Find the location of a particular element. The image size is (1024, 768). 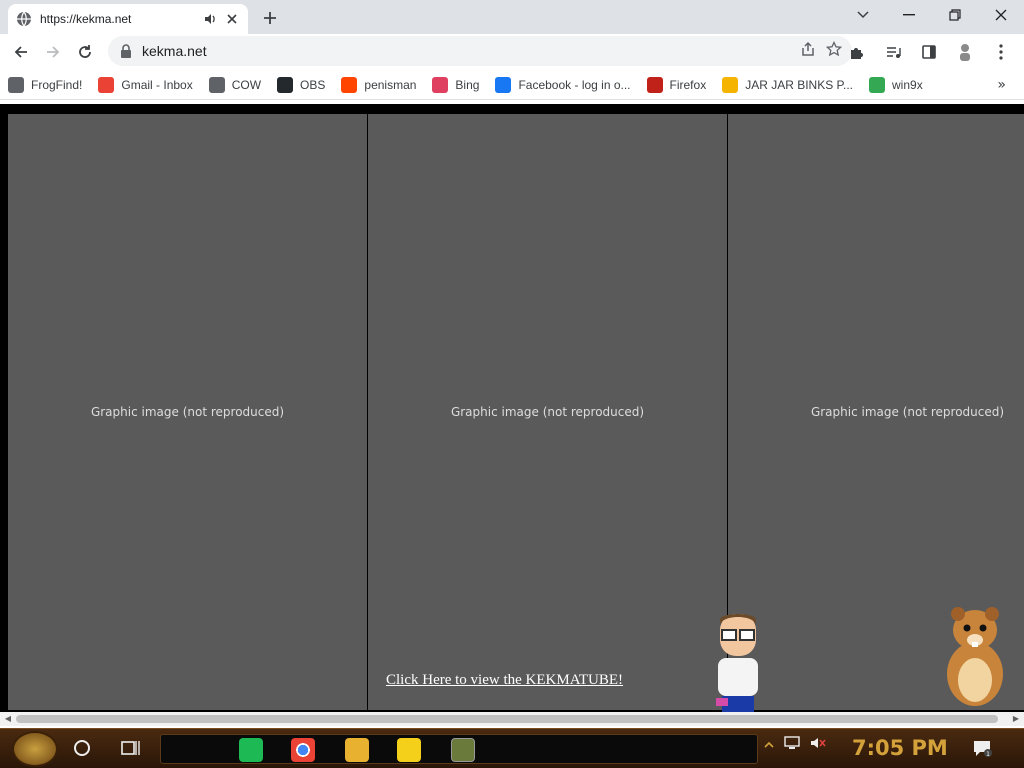

kekmatube-link: Click Here to view the KEKMATUBE! is located at coordinates (504, 680).